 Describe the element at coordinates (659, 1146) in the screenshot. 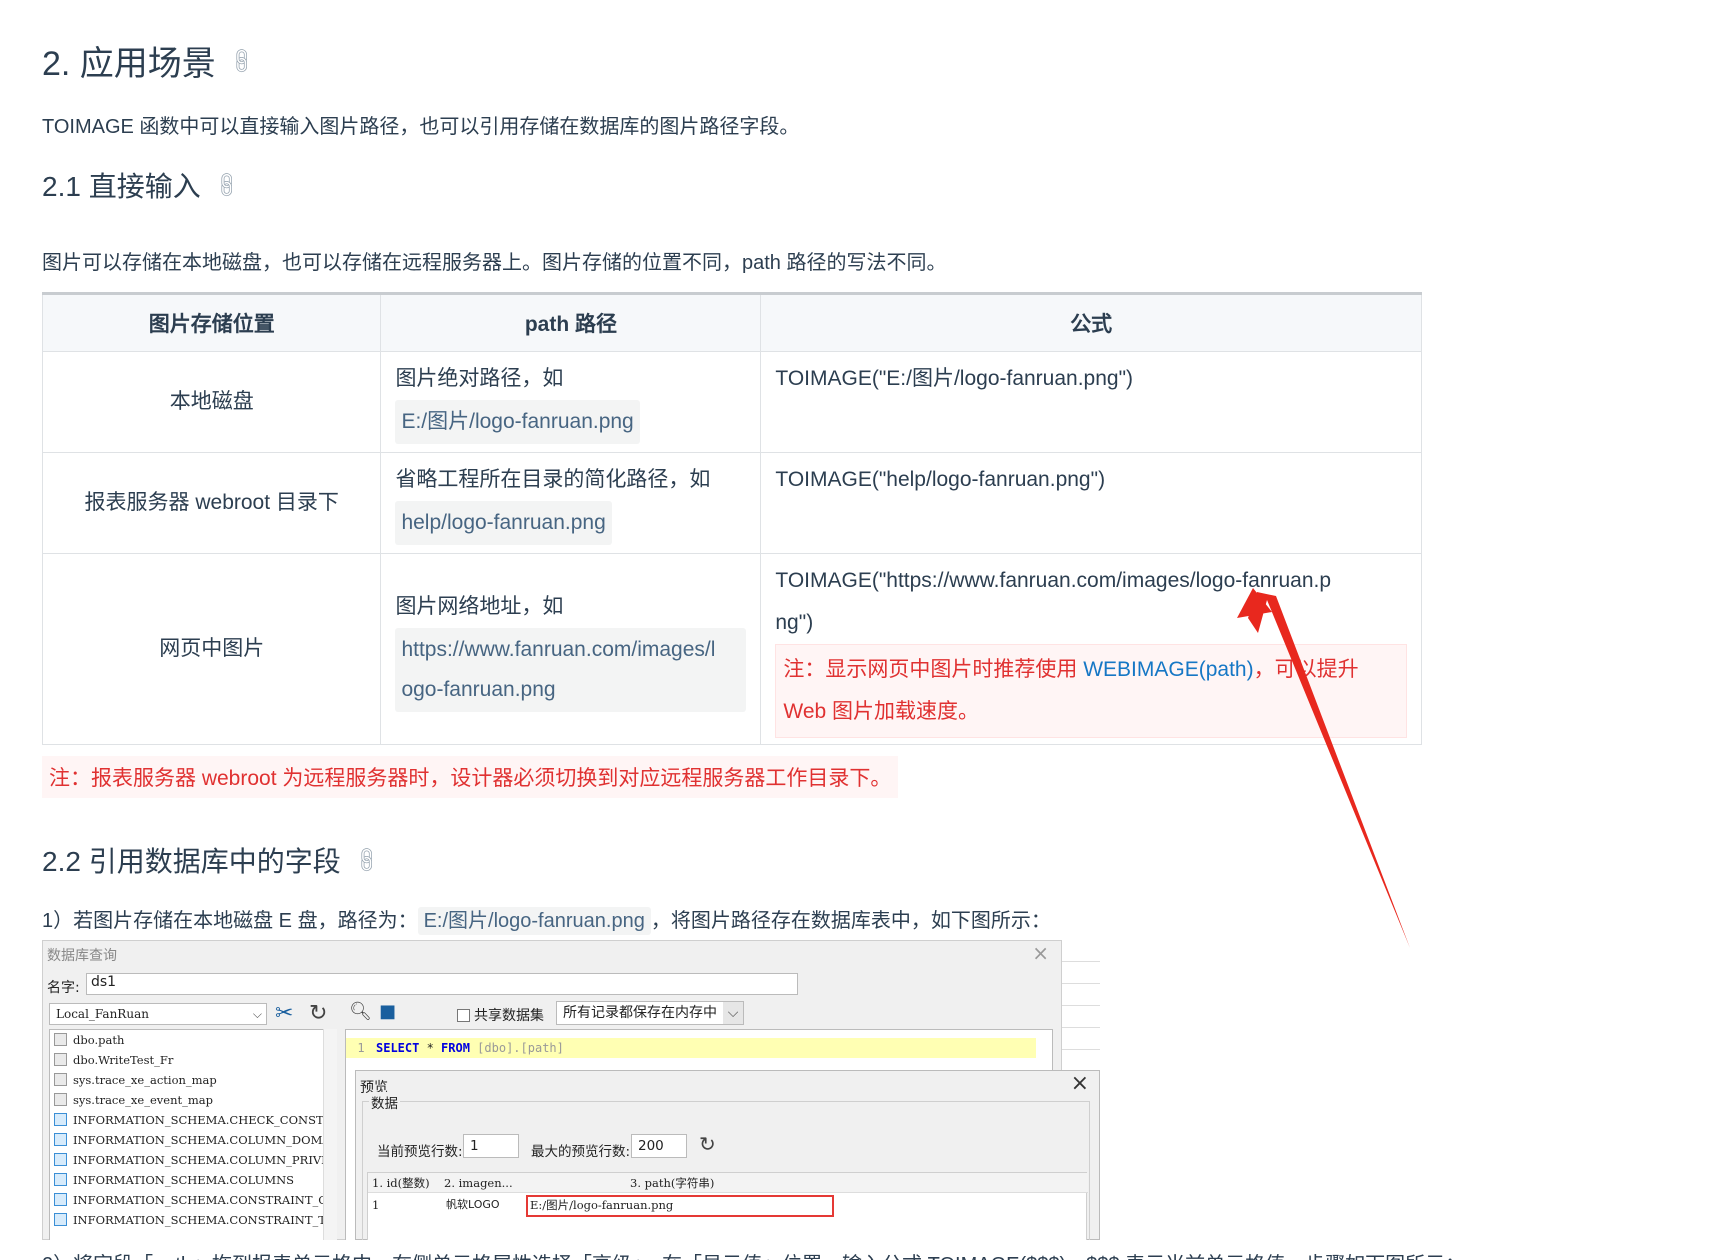

I see `max-rows-input: 200` at that location.